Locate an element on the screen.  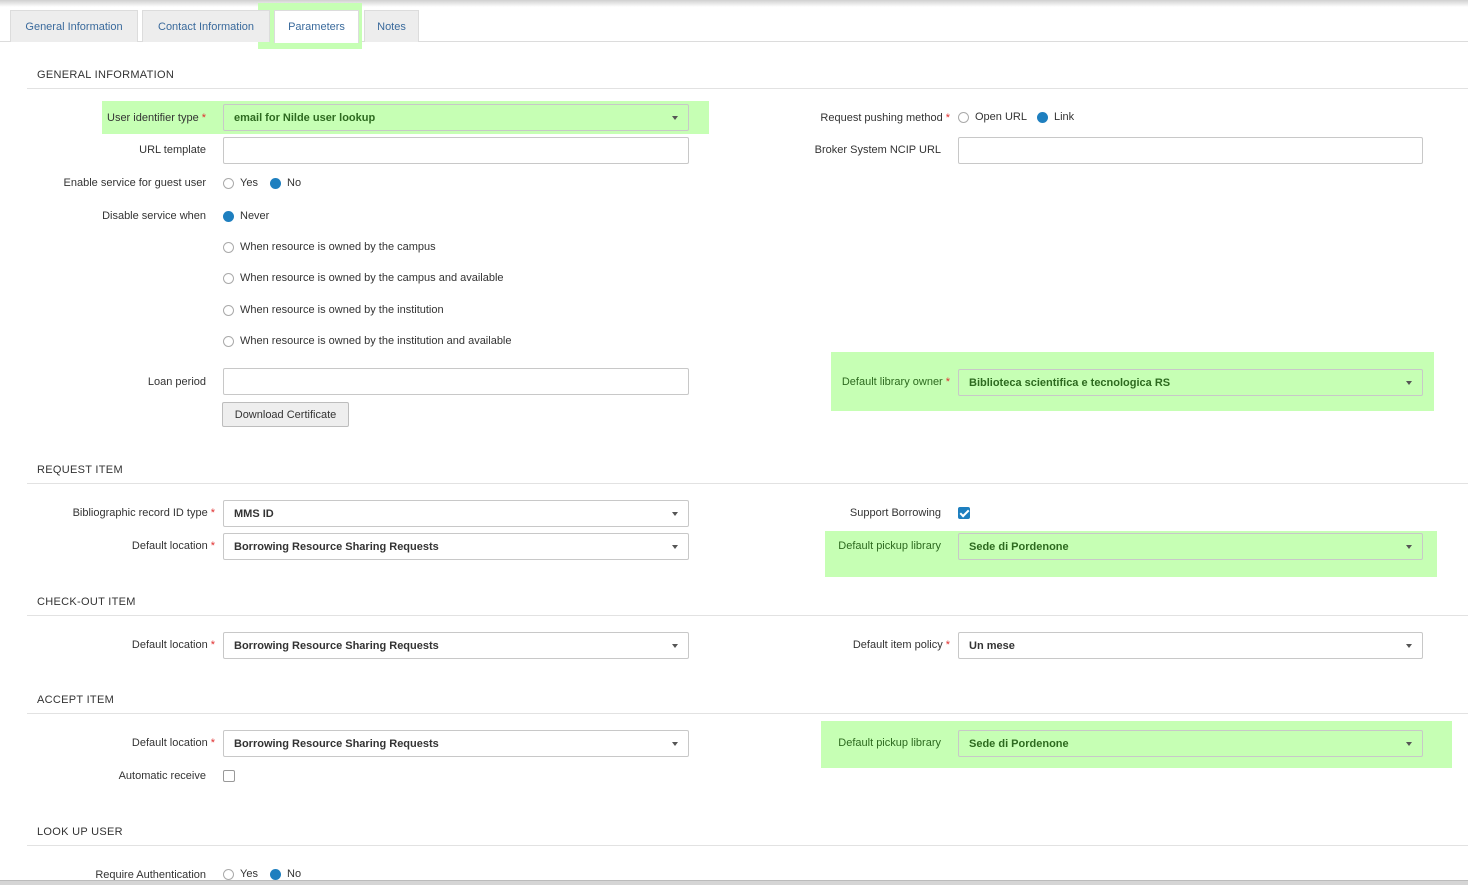
automatic-receive-label: Automatic receive is located at coordinates (162, 776).